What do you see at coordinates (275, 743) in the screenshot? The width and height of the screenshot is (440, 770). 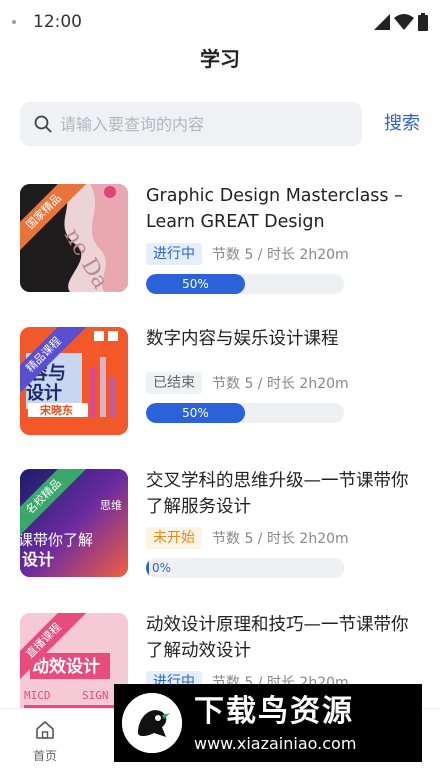 I see `watermark-url: www.xiazainiao.com` at bounding box center [275, 743].